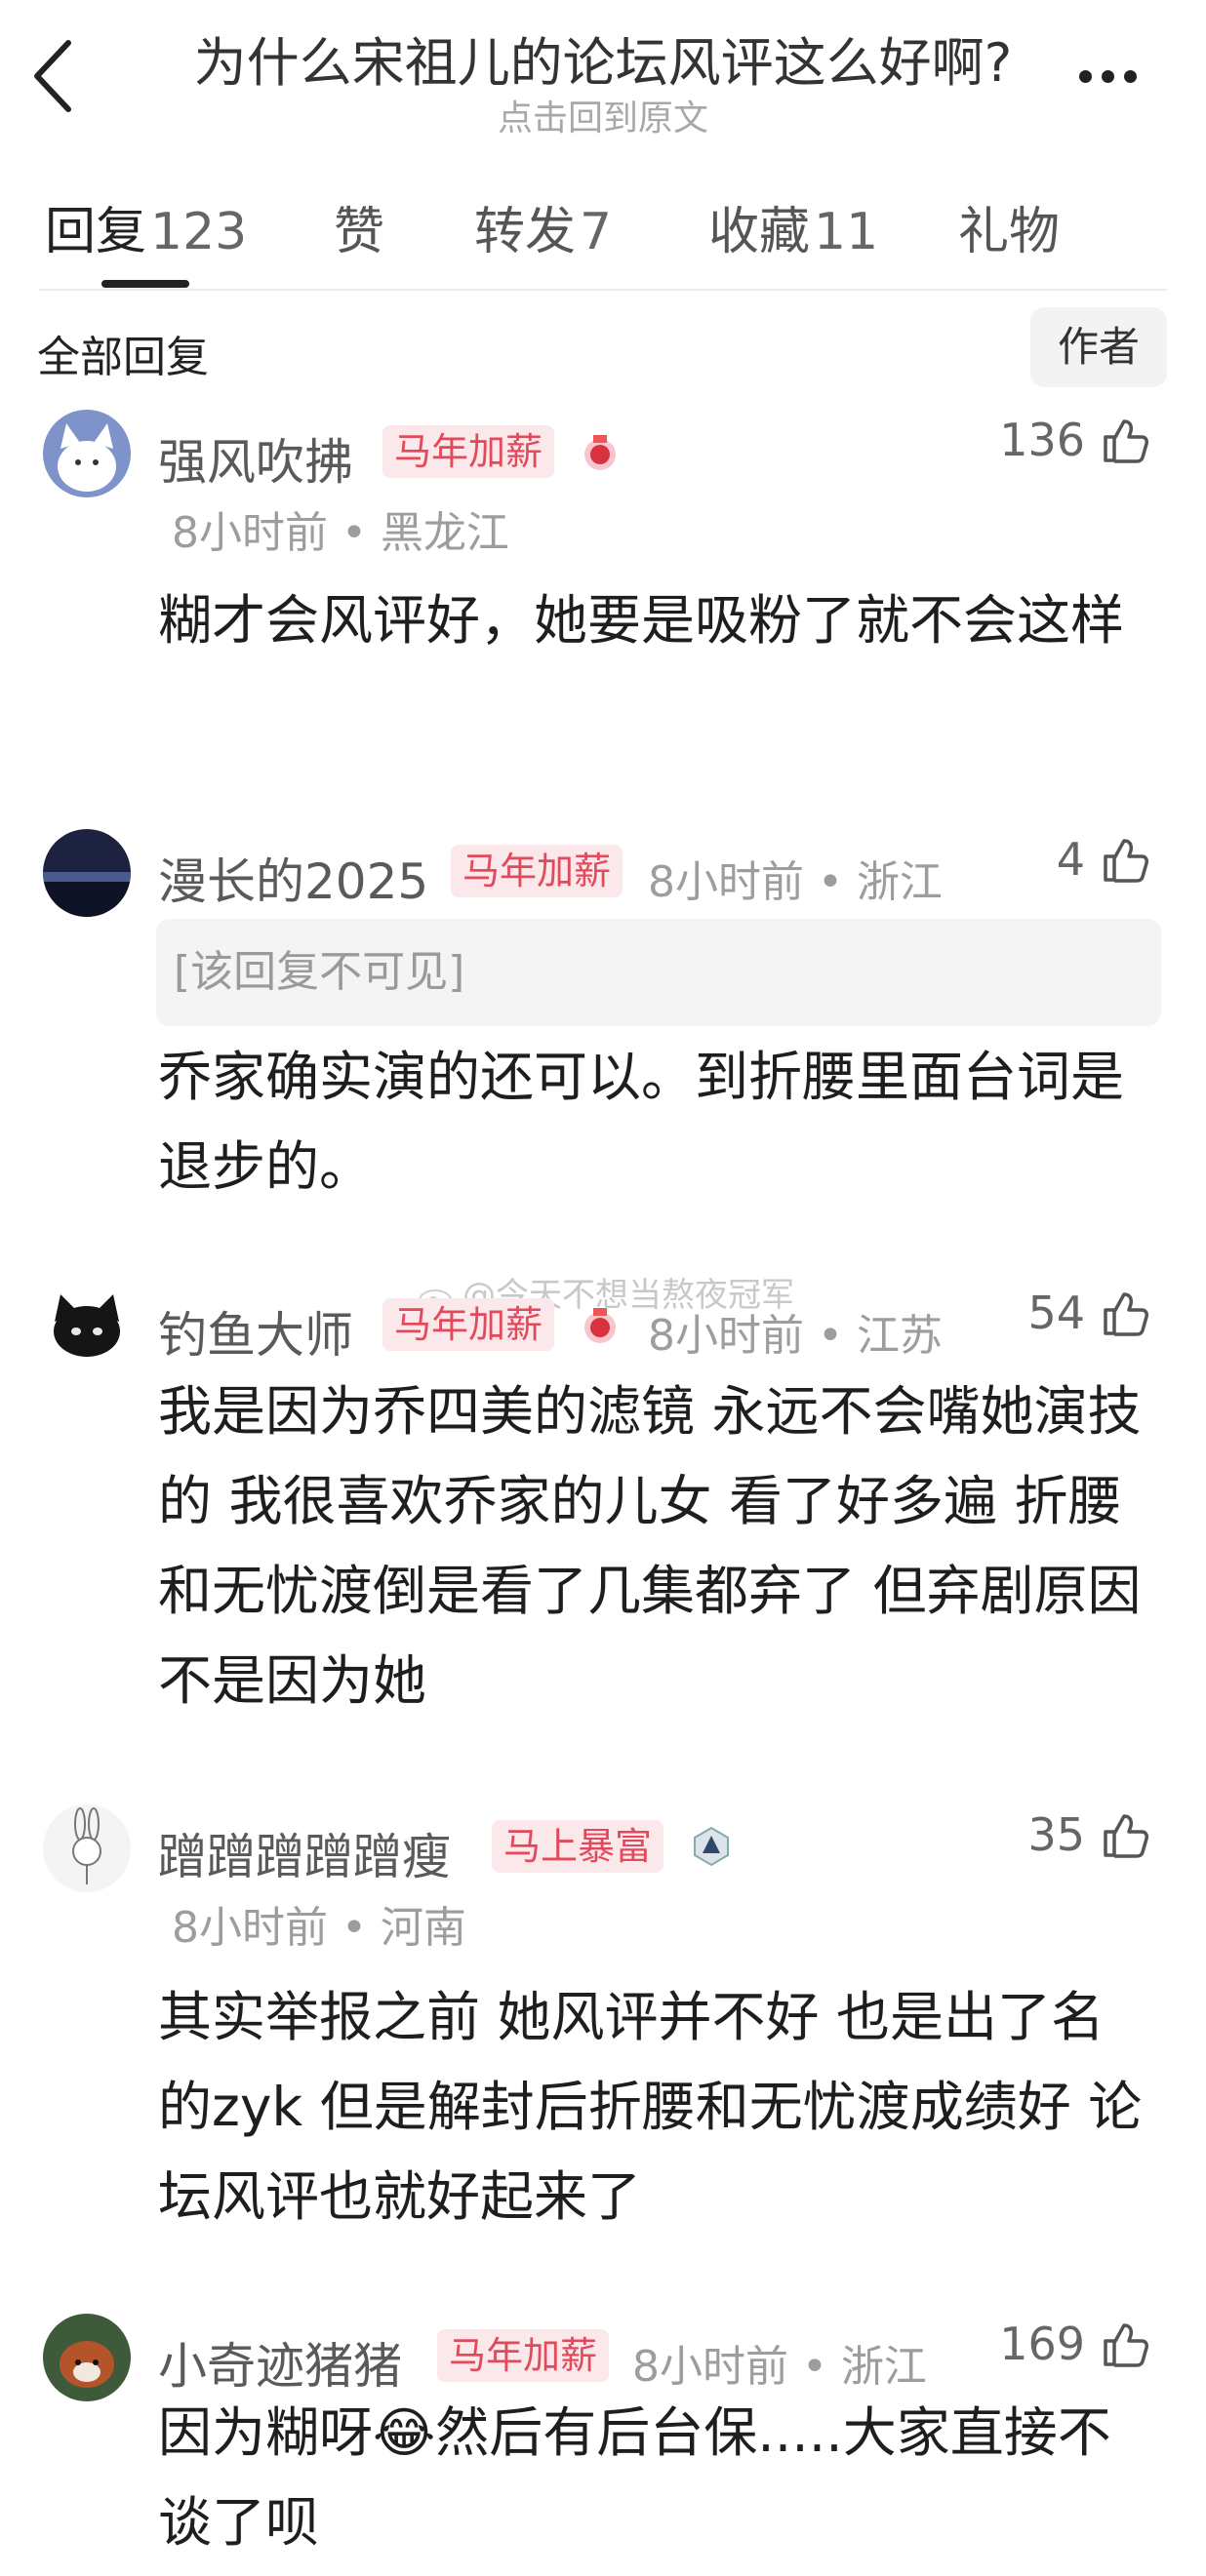 Image resolution: width=1206 pixels, height=2576 pixels. I want to click on back-to-original-link: 点击回到原文, so click(603, 115).